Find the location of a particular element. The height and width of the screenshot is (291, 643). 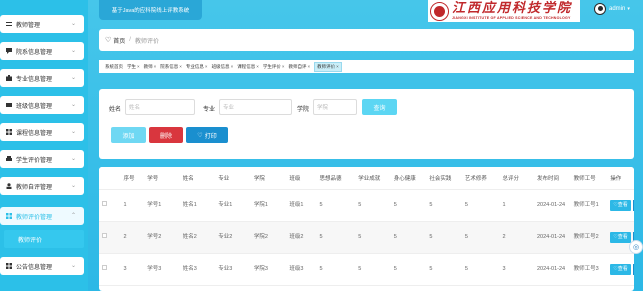

breadcrumb-home: 首页 is located at coordinates (119, 40).